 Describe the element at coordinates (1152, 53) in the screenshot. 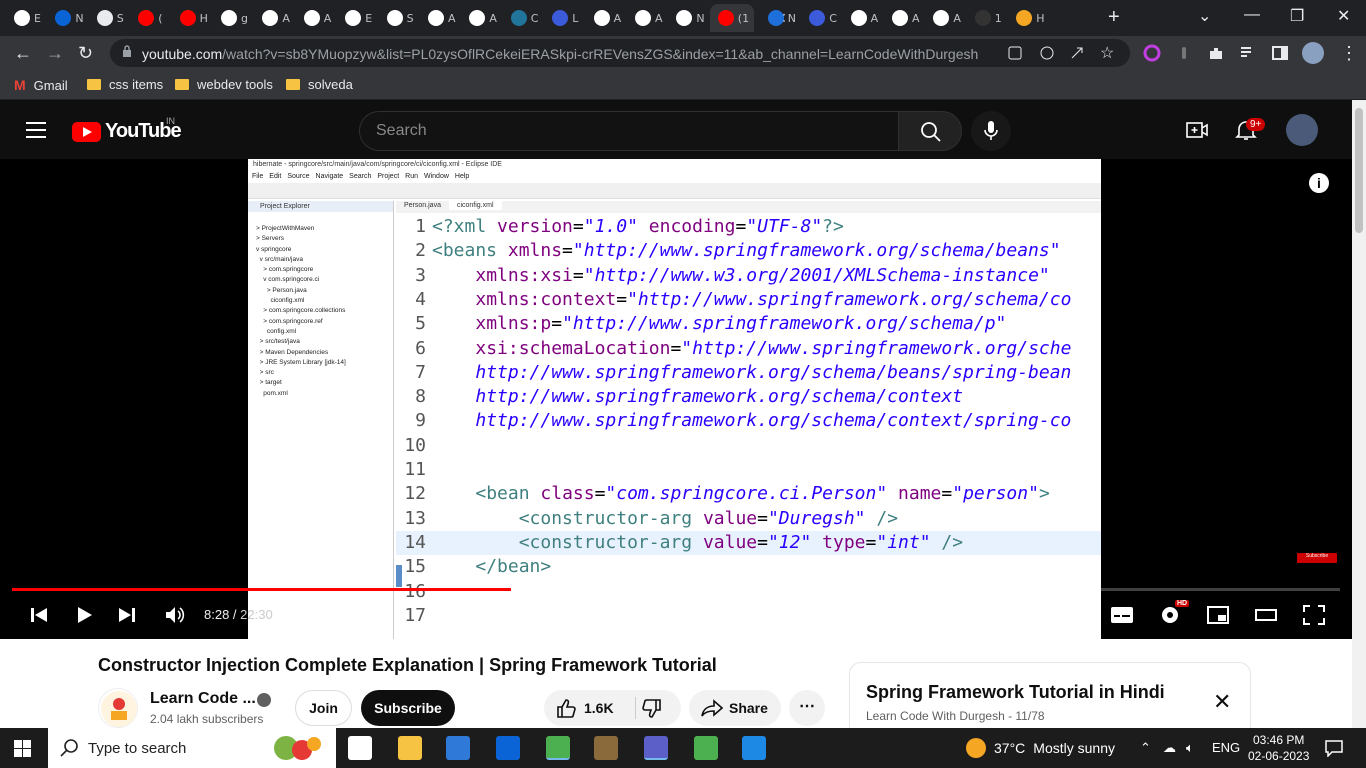

I see `colorful-extension-icon` at that location.